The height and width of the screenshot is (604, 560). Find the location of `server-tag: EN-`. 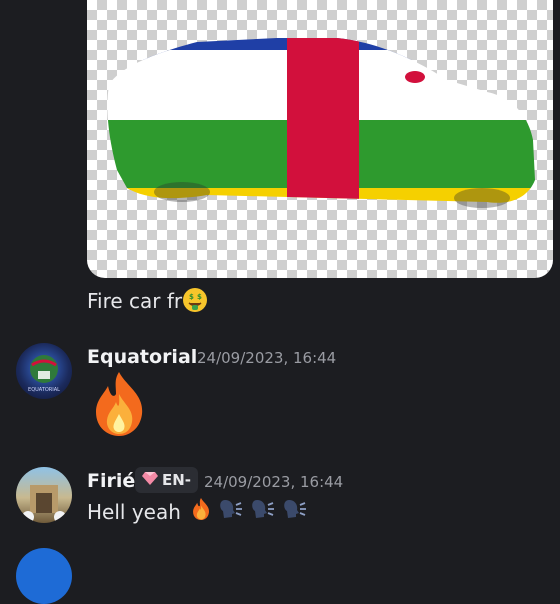

server-tag: EN- is located at coordinates (167, 480).